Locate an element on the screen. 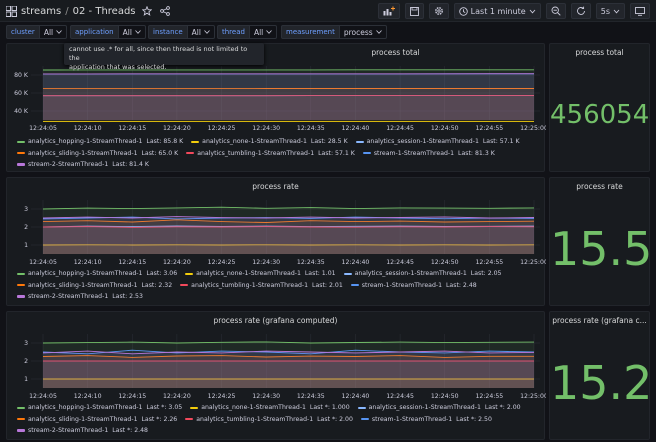 Image resolution: width=656 pixels, height=442 pixels. breadcrumb-folder-link: streams is located at coordinates (41, 11).